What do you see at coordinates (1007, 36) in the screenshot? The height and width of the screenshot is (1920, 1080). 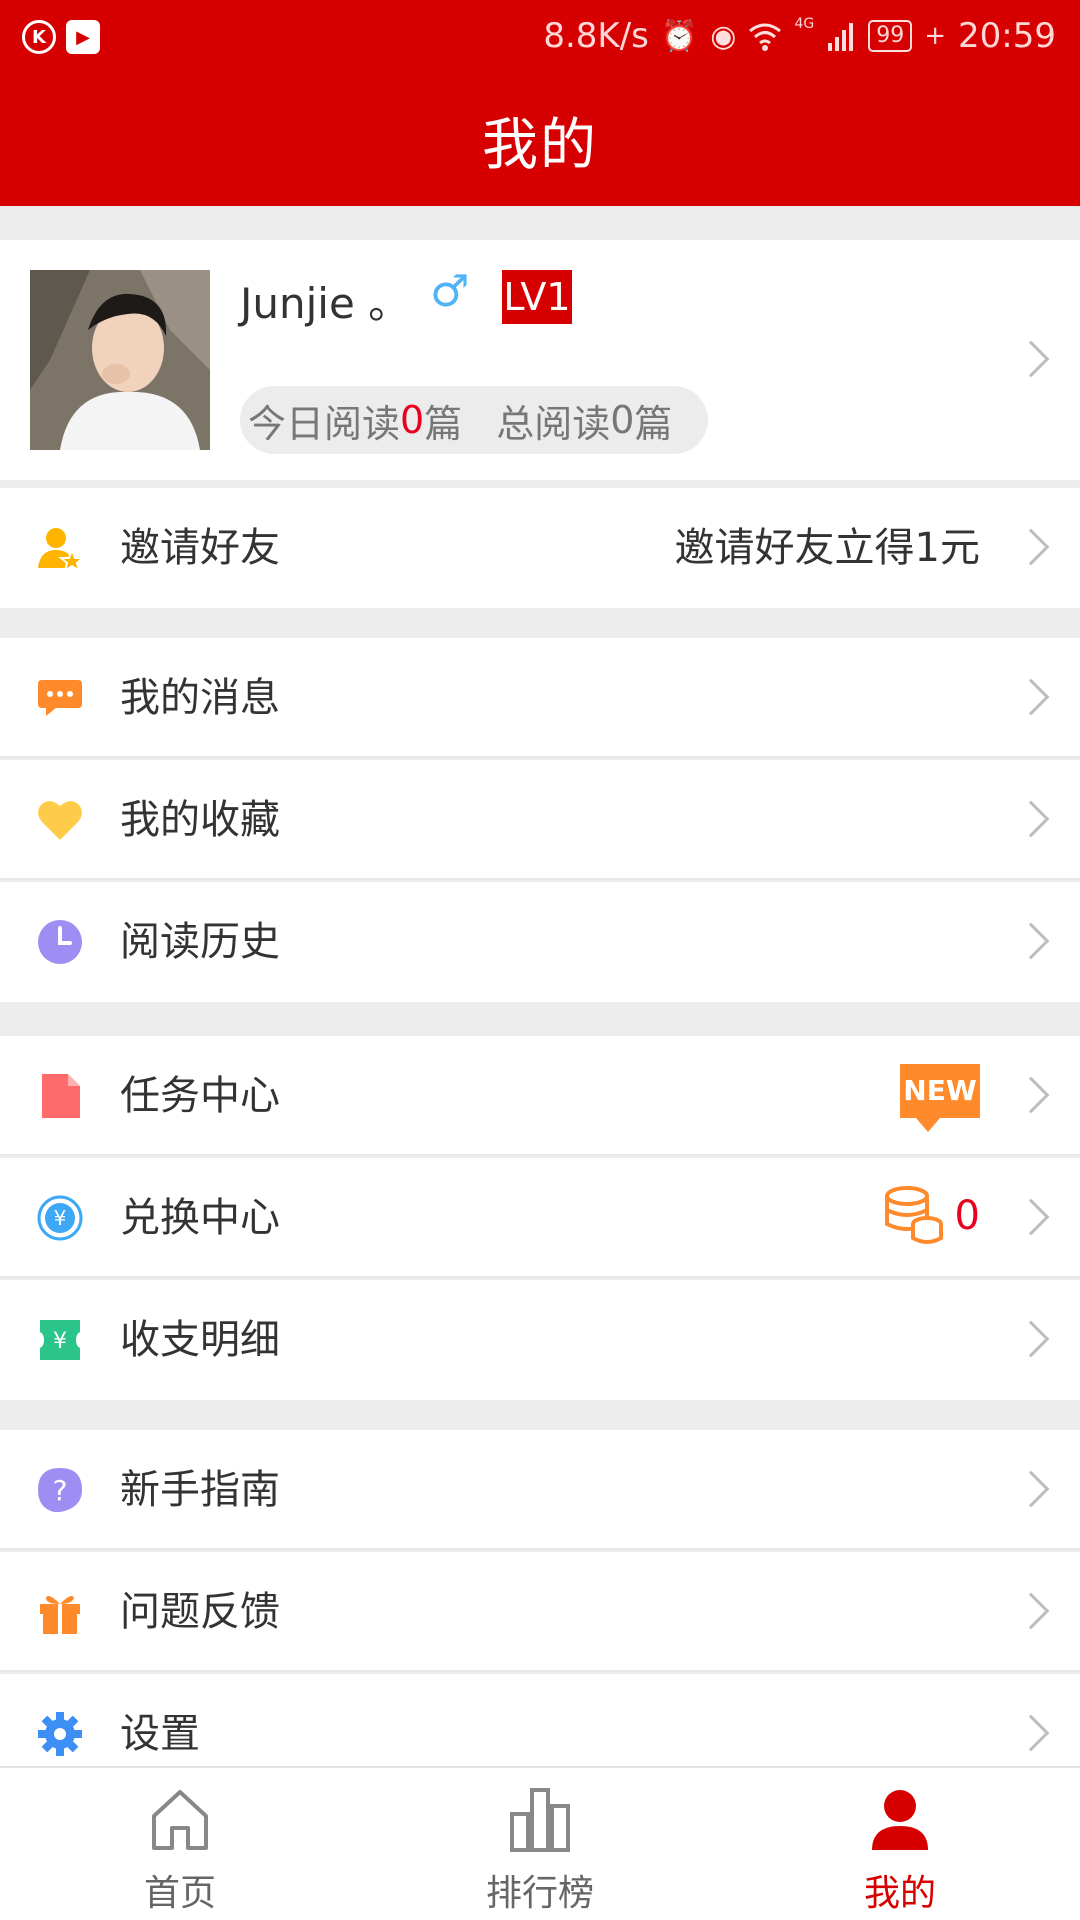 I see `clock-time: 20:59` at bounding box center [1007, 36].